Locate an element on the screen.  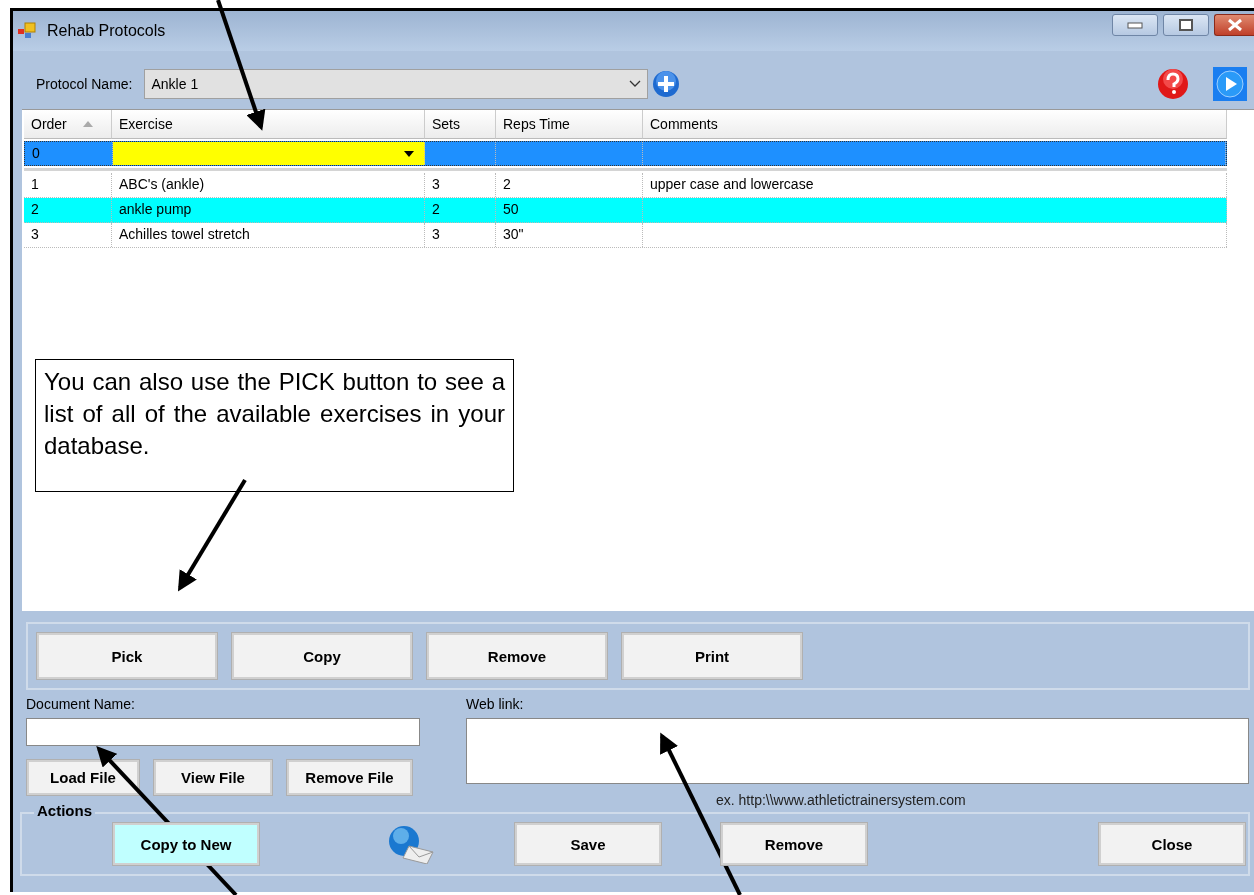
table-cell: 50 is located at coordinates (569, 210).